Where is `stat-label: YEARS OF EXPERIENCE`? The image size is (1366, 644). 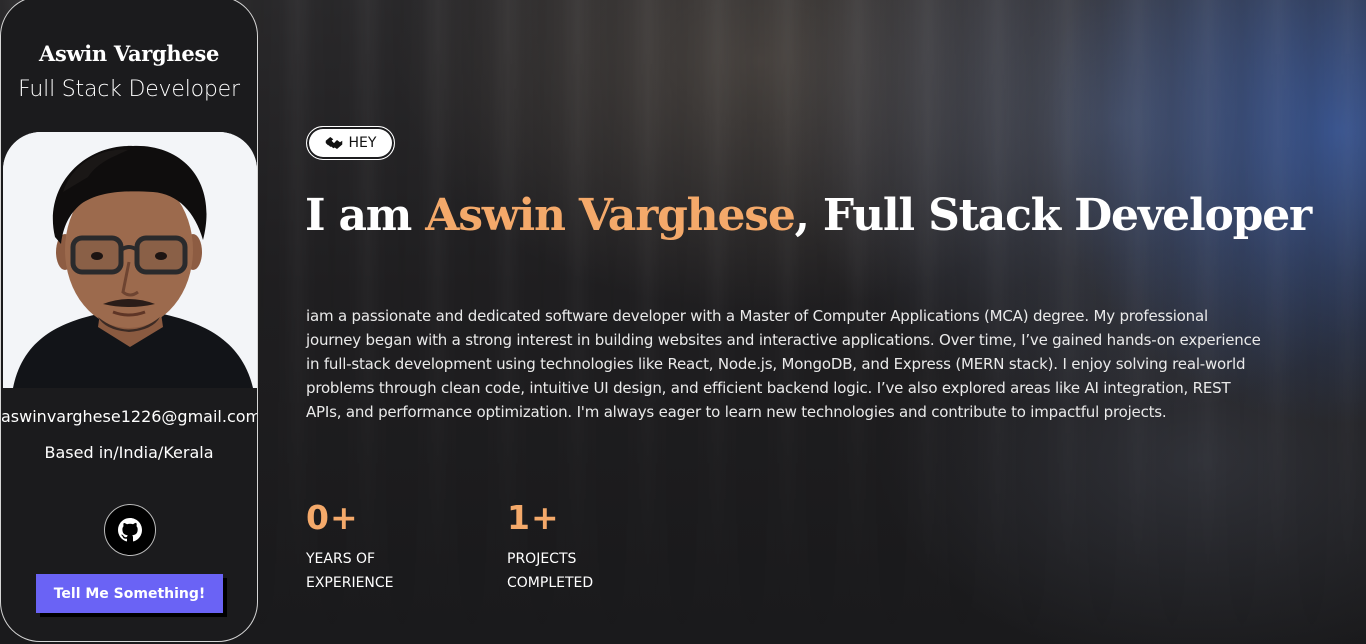
stat-label: YEARS OF EXPERIENCE is located at coordinates (350, 571).